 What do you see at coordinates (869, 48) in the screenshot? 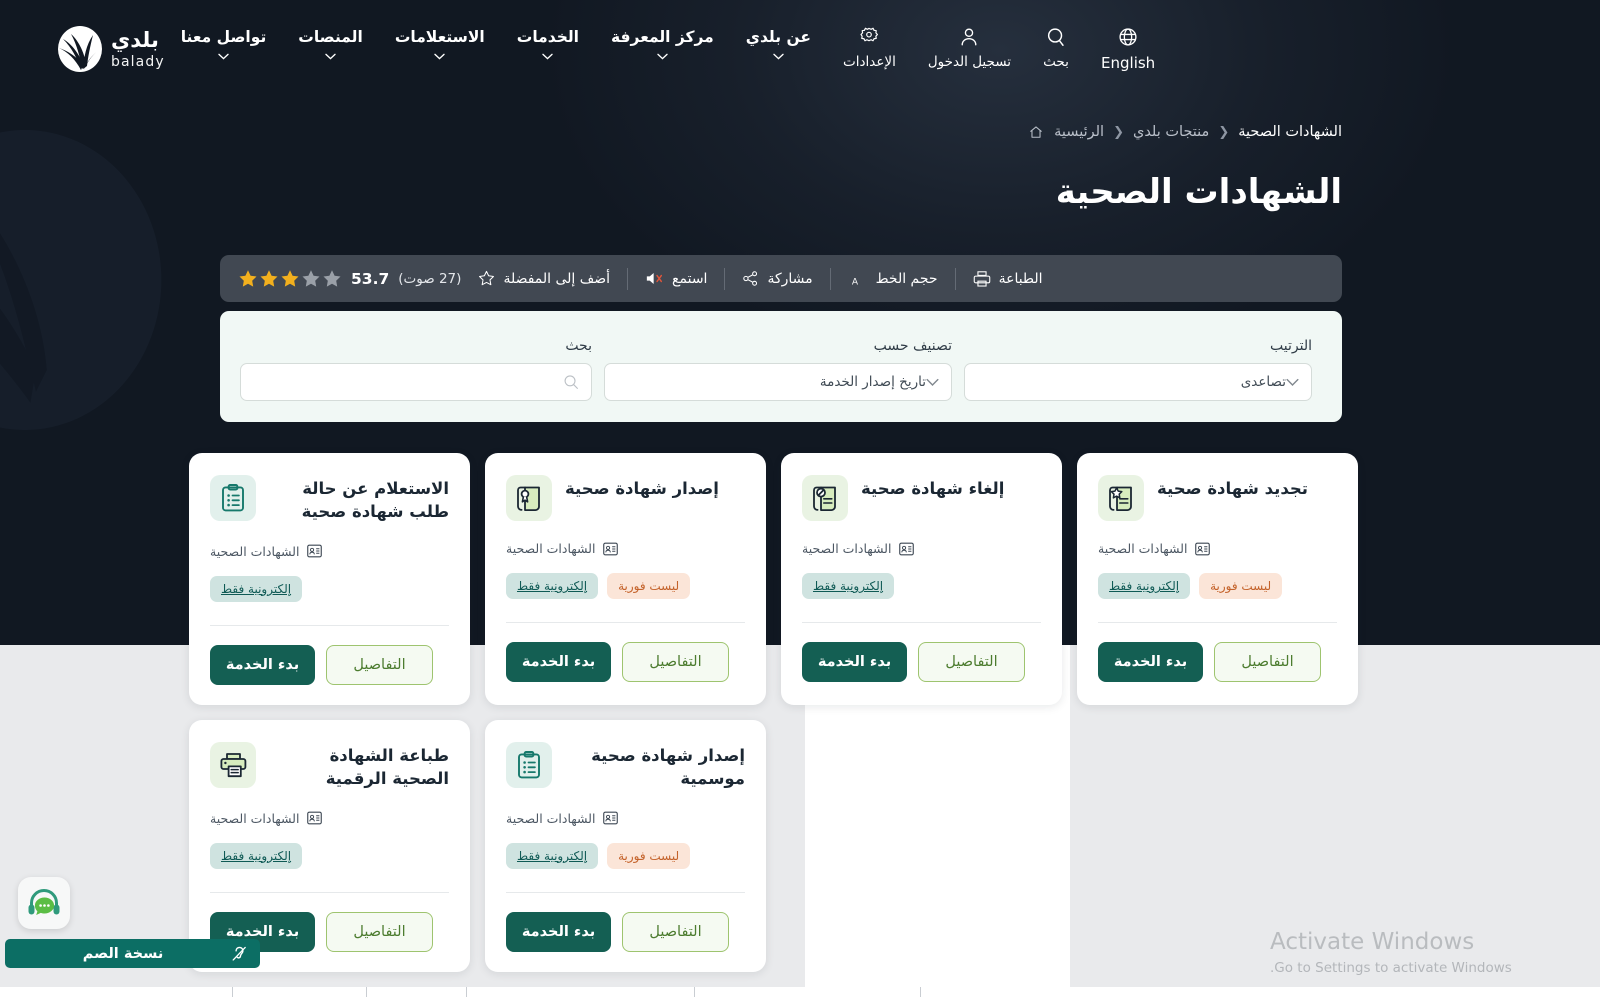
I see `settings-button: الإعدادات` at bounding box center [869, 48].